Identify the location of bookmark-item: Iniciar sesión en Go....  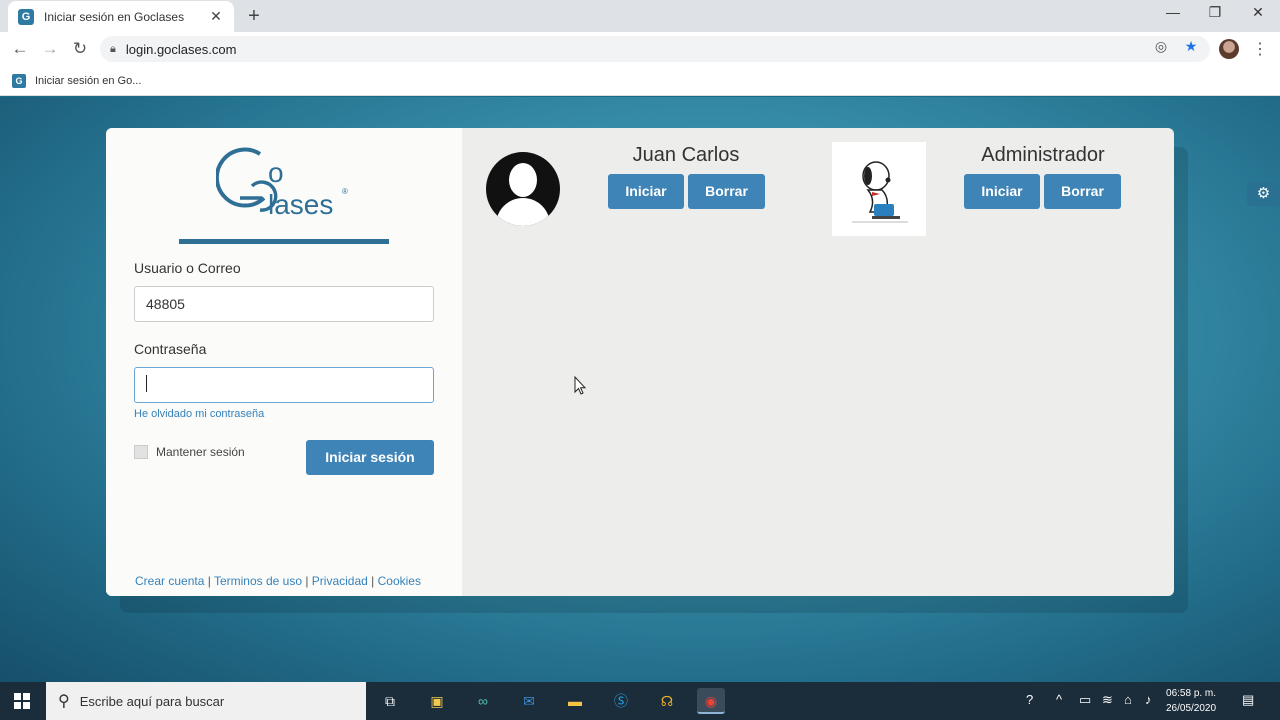
(88, 81).